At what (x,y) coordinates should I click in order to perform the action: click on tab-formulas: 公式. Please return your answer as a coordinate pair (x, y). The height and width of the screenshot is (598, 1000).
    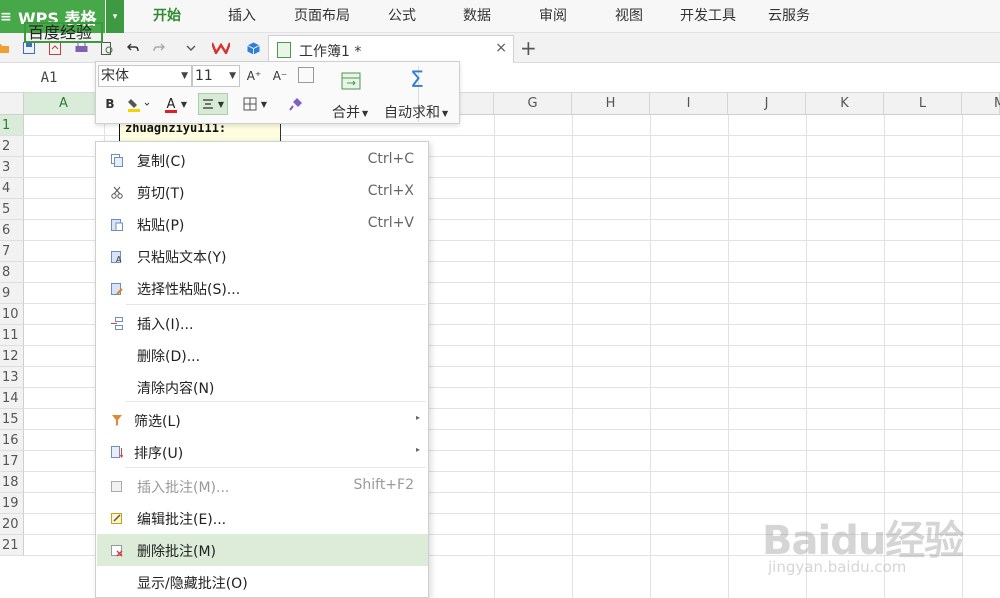
    Looking at the image, I should click on (402, 16).